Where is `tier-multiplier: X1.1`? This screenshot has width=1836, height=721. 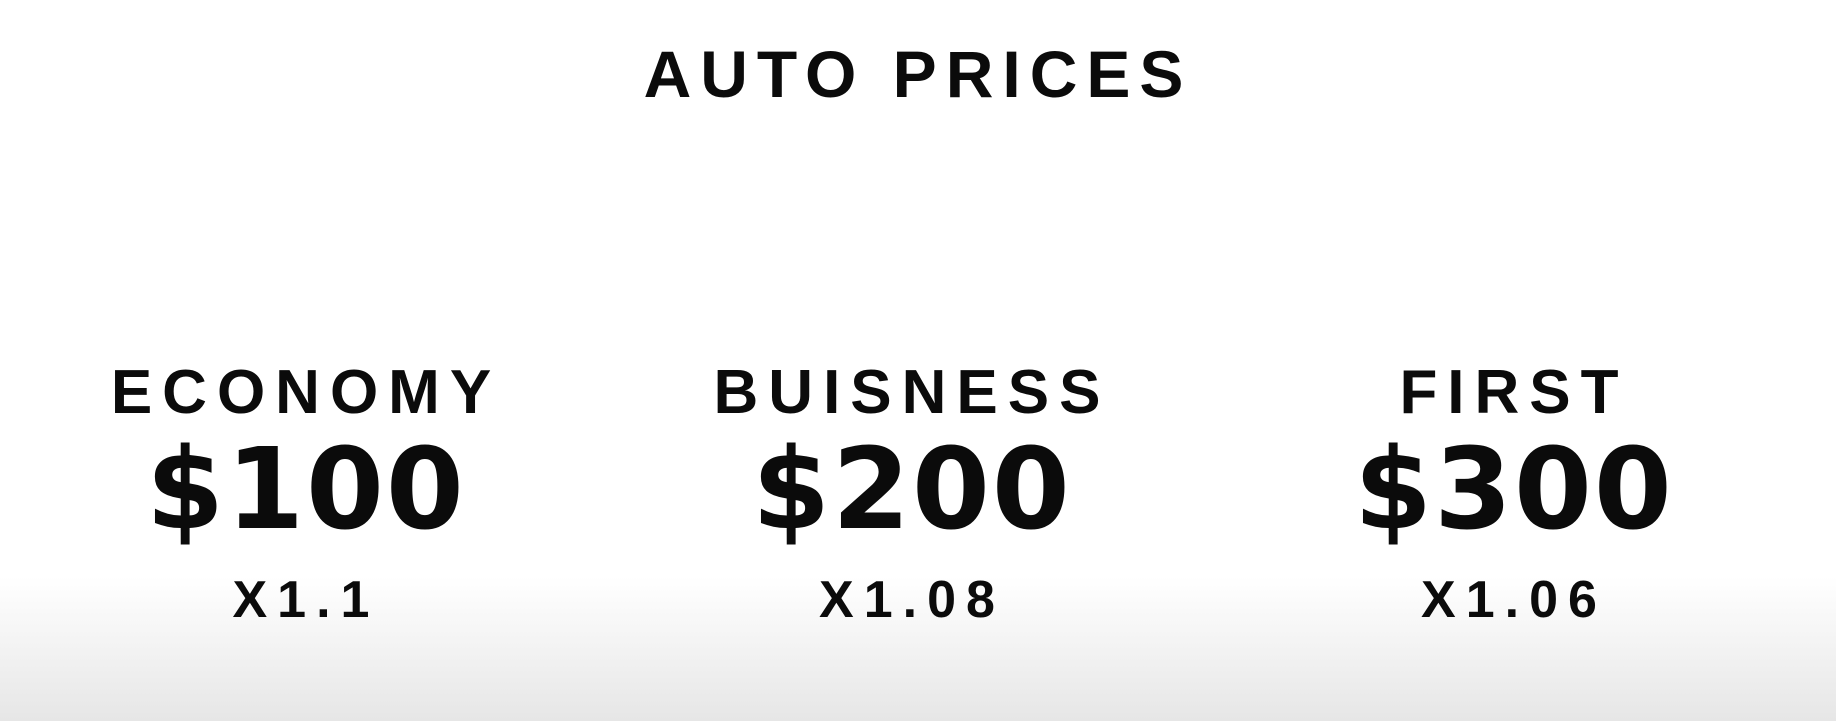
tier-multiplier: X1.1 is located at coordinates (306, 600).